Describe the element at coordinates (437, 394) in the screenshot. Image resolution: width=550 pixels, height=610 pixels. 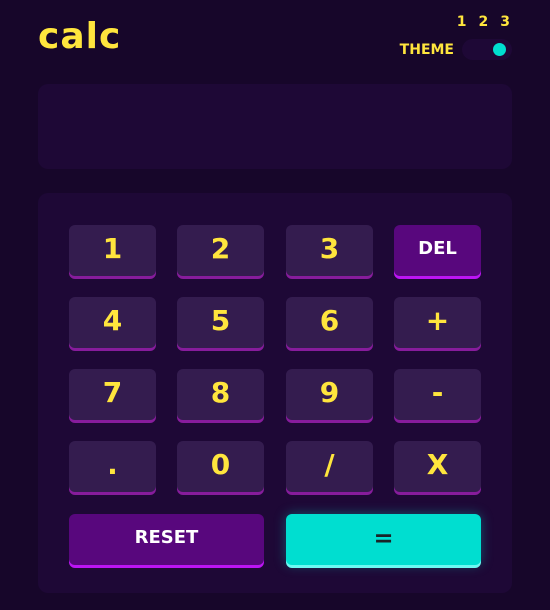
I see `minus-button: -` at that location.